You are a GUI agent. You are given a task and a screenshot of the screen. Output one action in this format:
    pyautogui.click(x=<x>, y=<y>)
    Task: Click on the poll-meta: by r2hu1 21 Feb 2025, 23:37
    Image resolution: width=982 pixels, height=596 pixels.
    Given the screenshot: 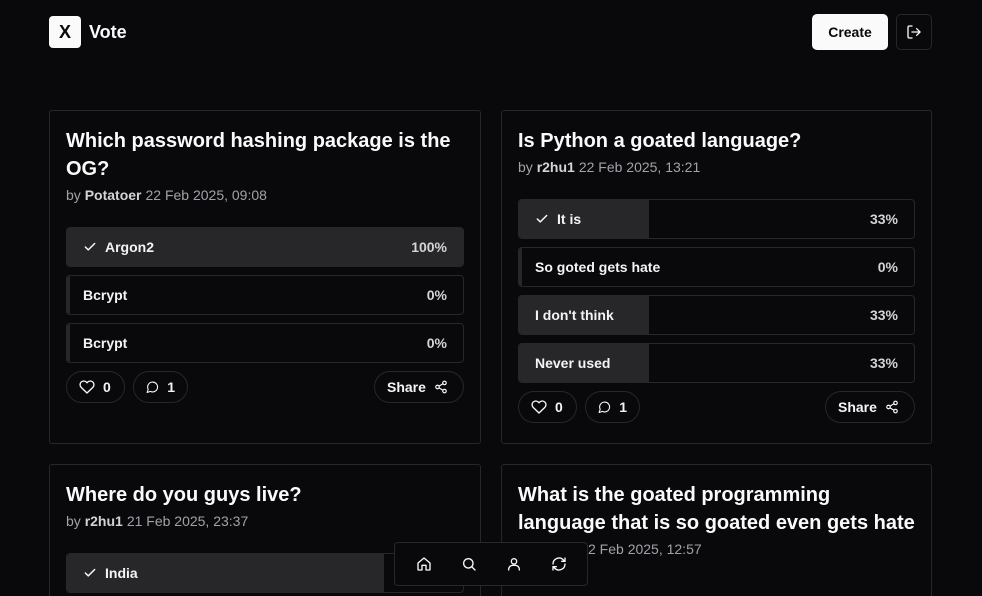 What is the action you would take?
    pyautogui.click(x=157, y=521)
    